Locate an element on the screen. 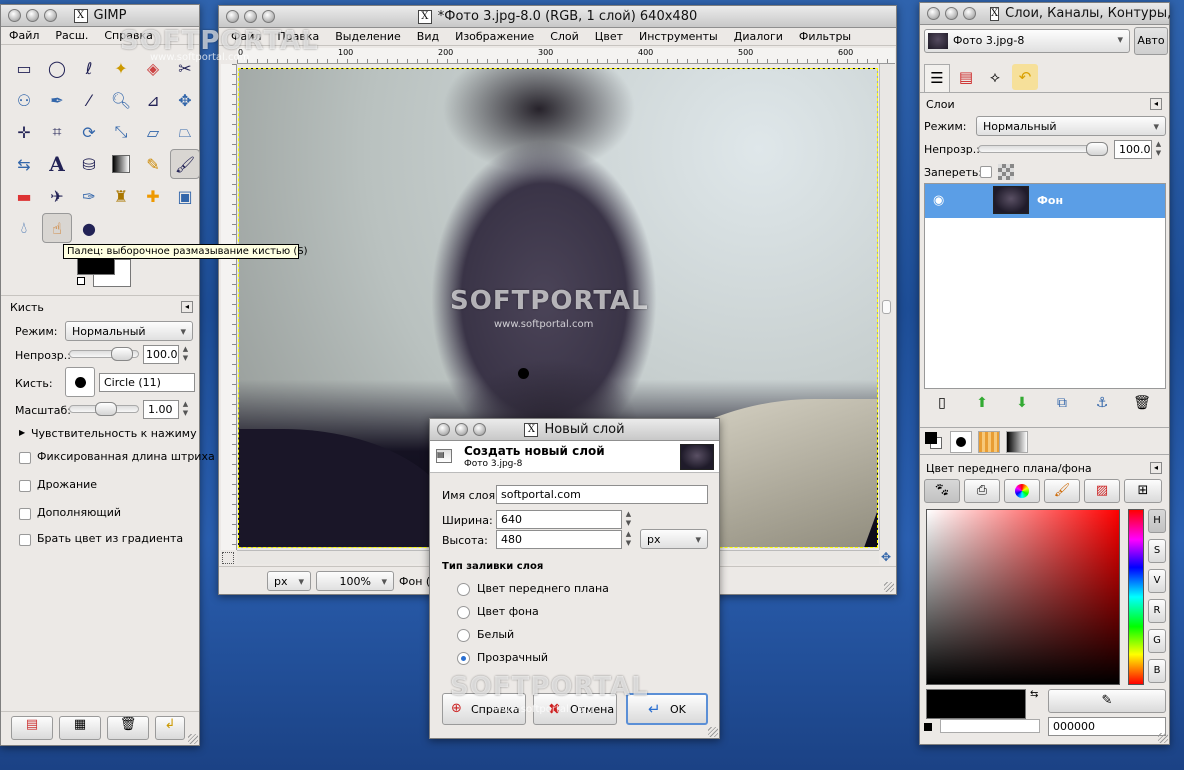 This screenshot has height=770, width=1184. navigate-icon: ✥ is located at coordinates (886, 557).